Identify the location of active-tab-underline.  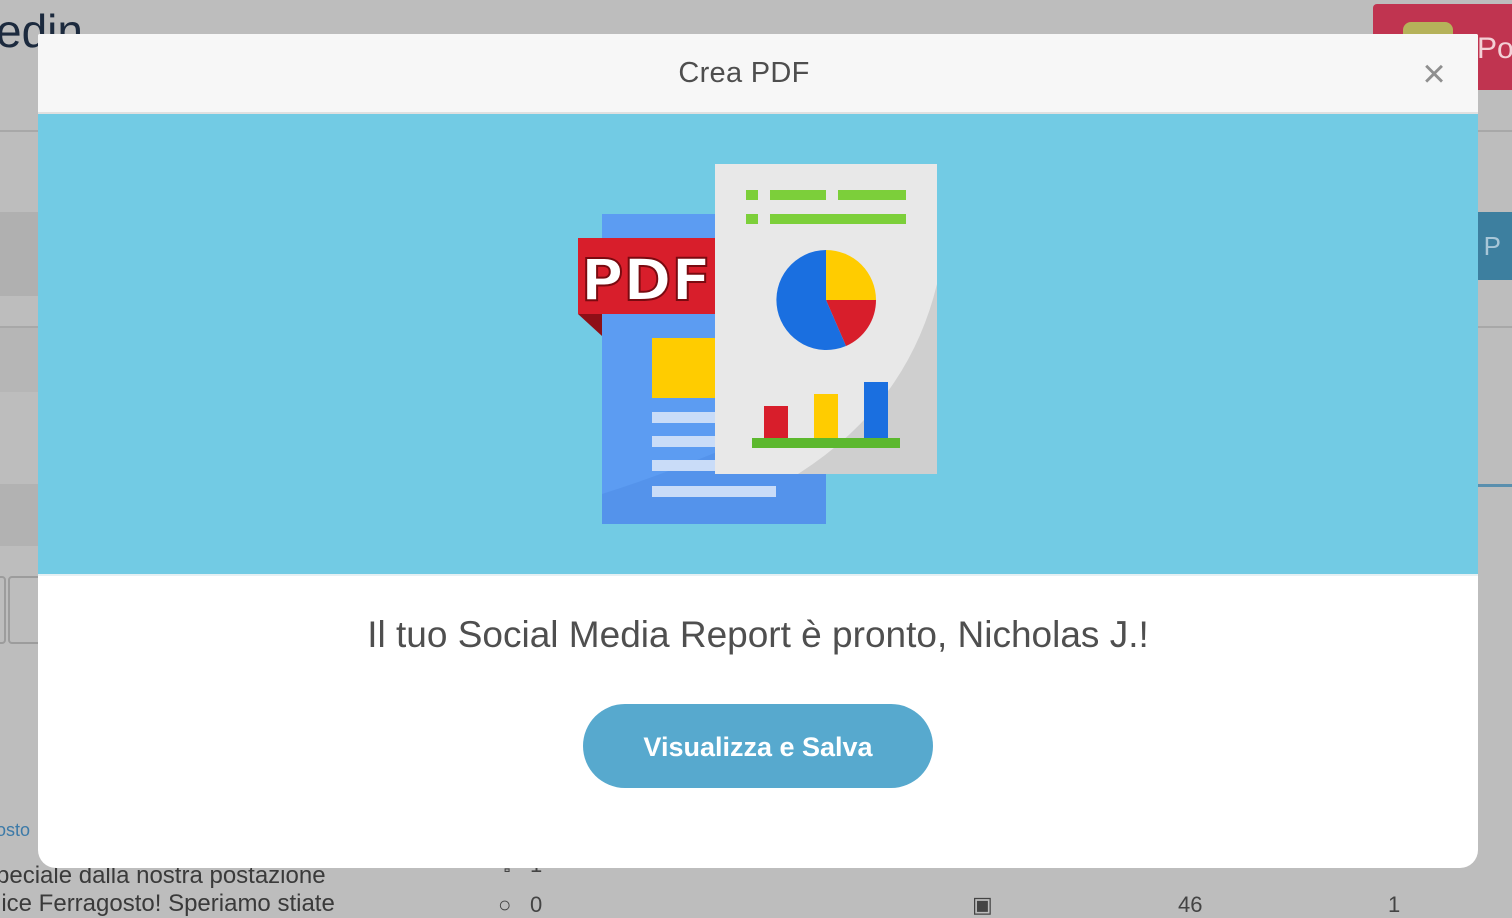
(1495, 485).